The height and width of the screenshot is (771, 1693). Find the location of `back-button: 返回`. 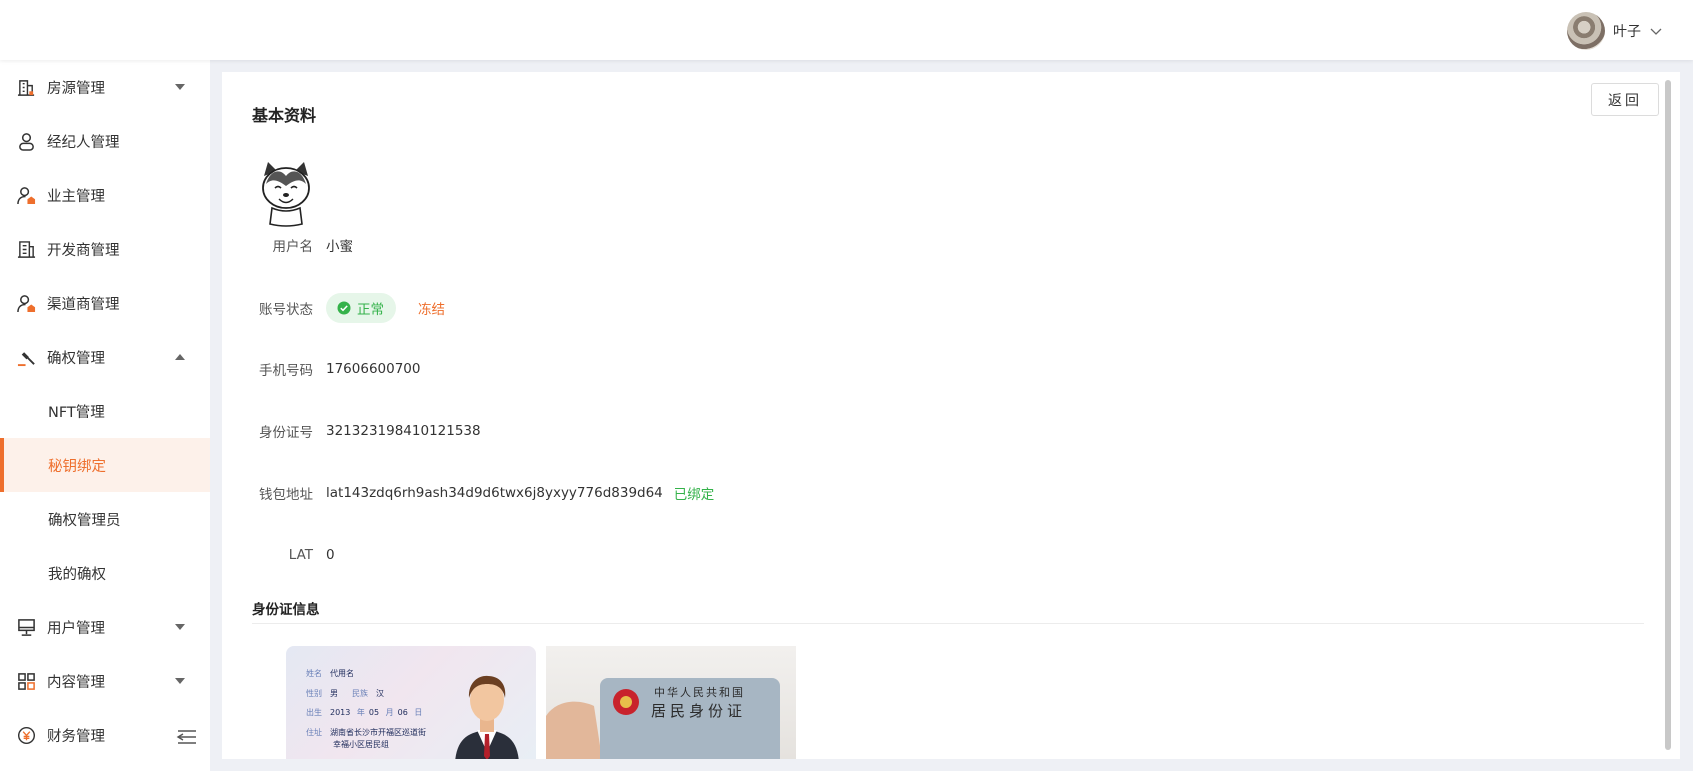

back-button: 返回 is located at coordinates (1625, 99).